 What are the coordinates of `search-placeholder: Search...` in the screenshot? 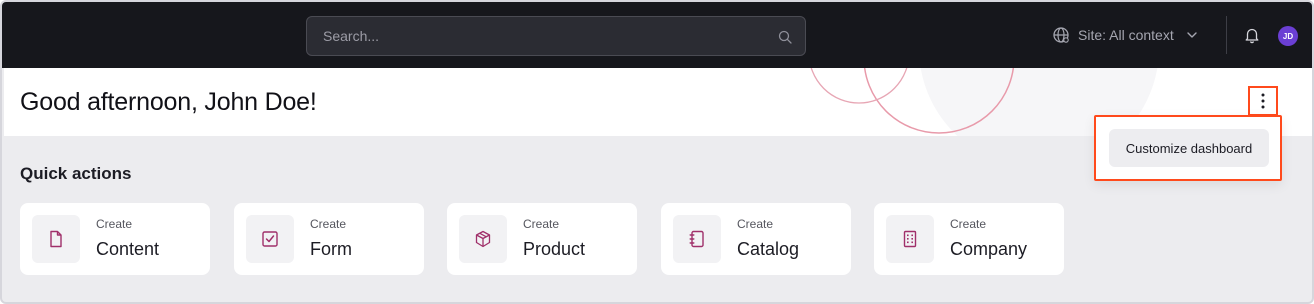 It's located at (351, 36).